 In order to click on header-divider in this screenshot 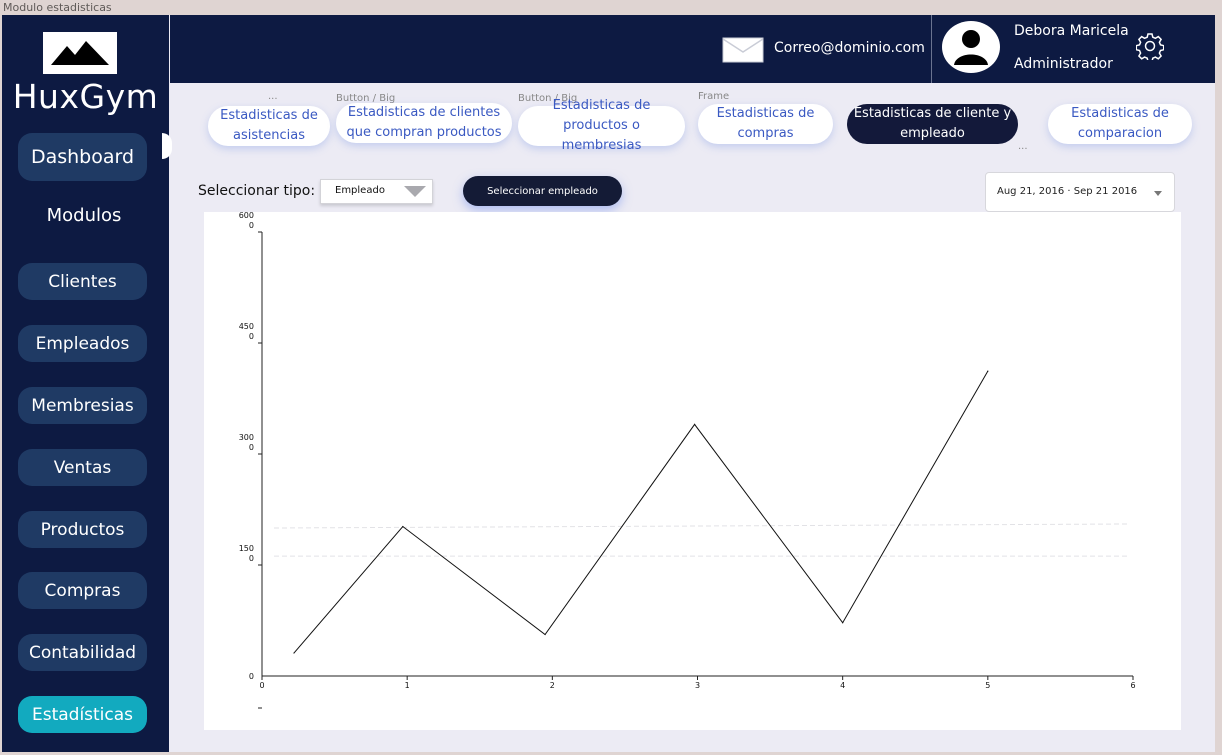, I will do `click(931, 49)`.